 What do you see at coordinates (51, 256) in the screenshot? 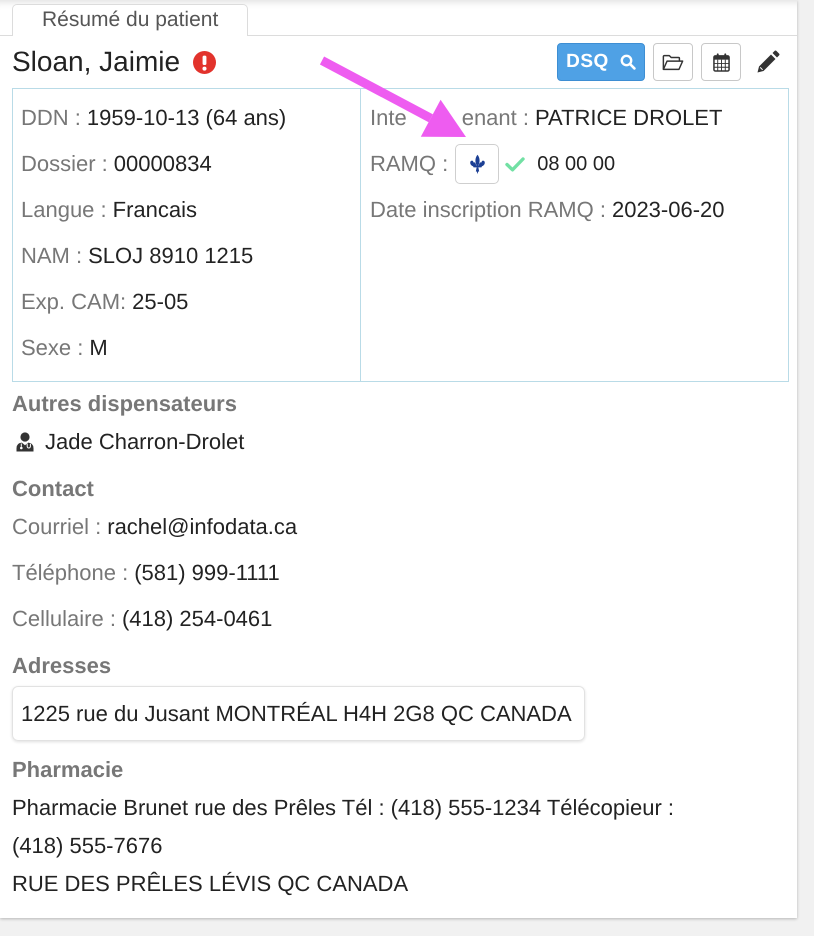
I see `field-label: NAM :` at bounding box center [51, 256].